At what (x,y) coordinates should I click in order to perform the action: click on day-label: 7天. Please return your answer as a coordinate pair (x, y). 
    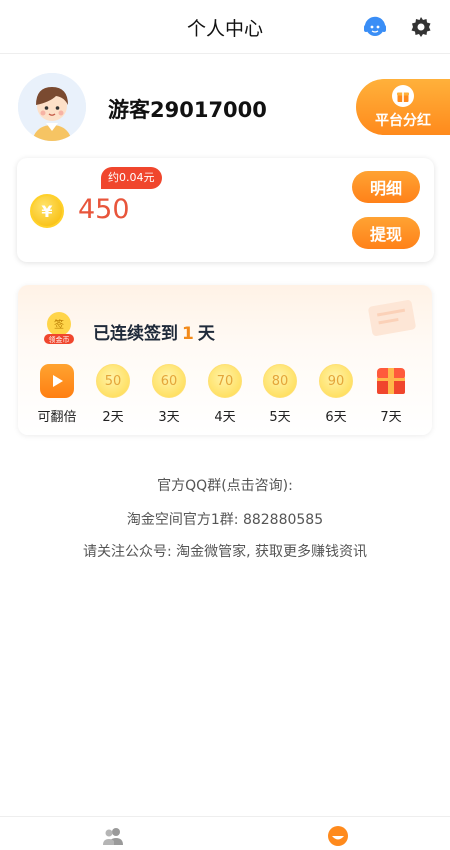
    Looking at the image, I should click on (391, 417).